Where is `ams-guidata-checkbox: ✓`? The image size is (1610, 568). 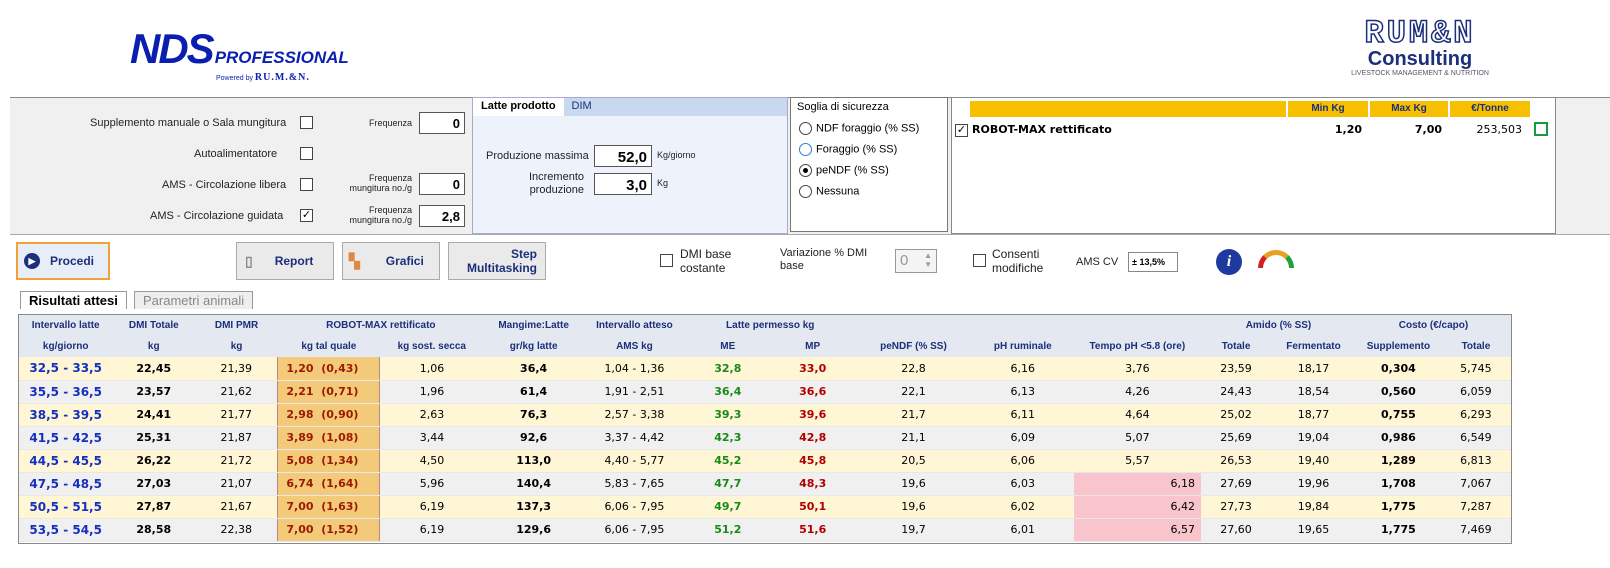
ams-guidata-checkbox: ✓ is located at coordinates (306, 215).